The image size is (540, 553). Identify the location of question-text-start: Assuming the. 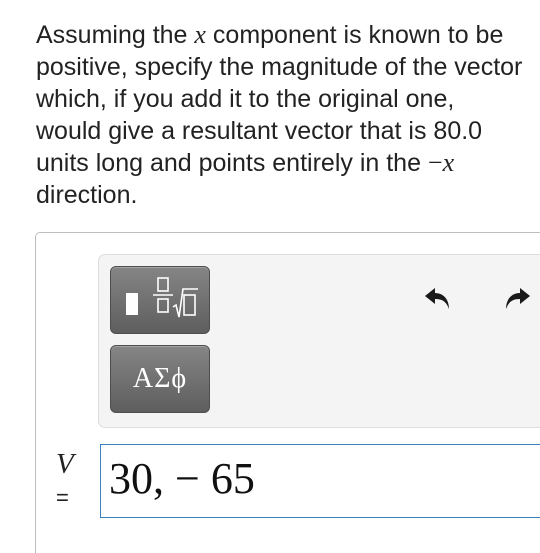
(115, 35).